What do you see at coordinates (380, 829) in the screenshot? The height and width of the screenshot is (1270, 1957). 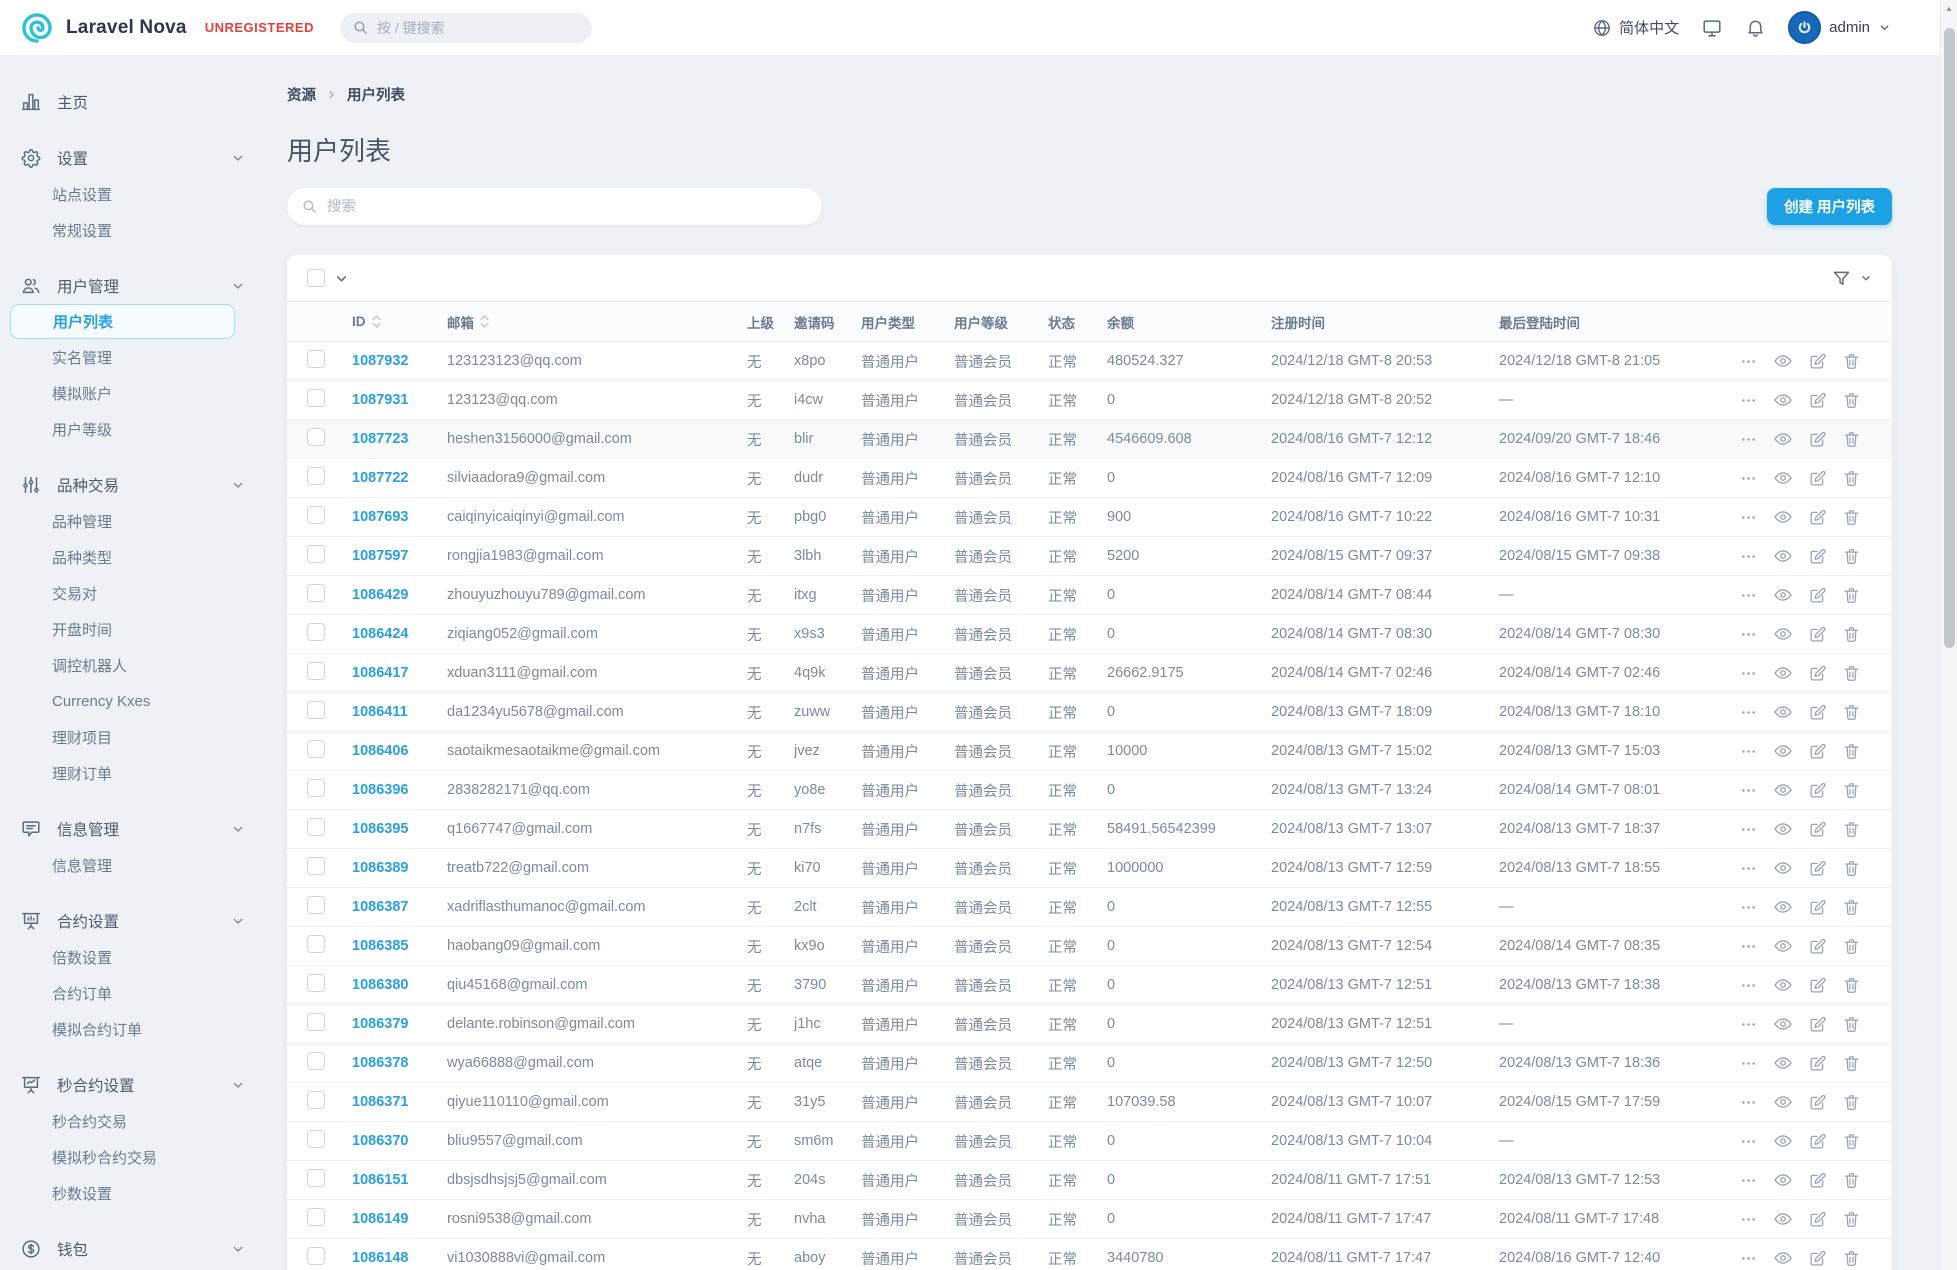 I see `row-id-link: 1086395` at bounding box center [380, 829].